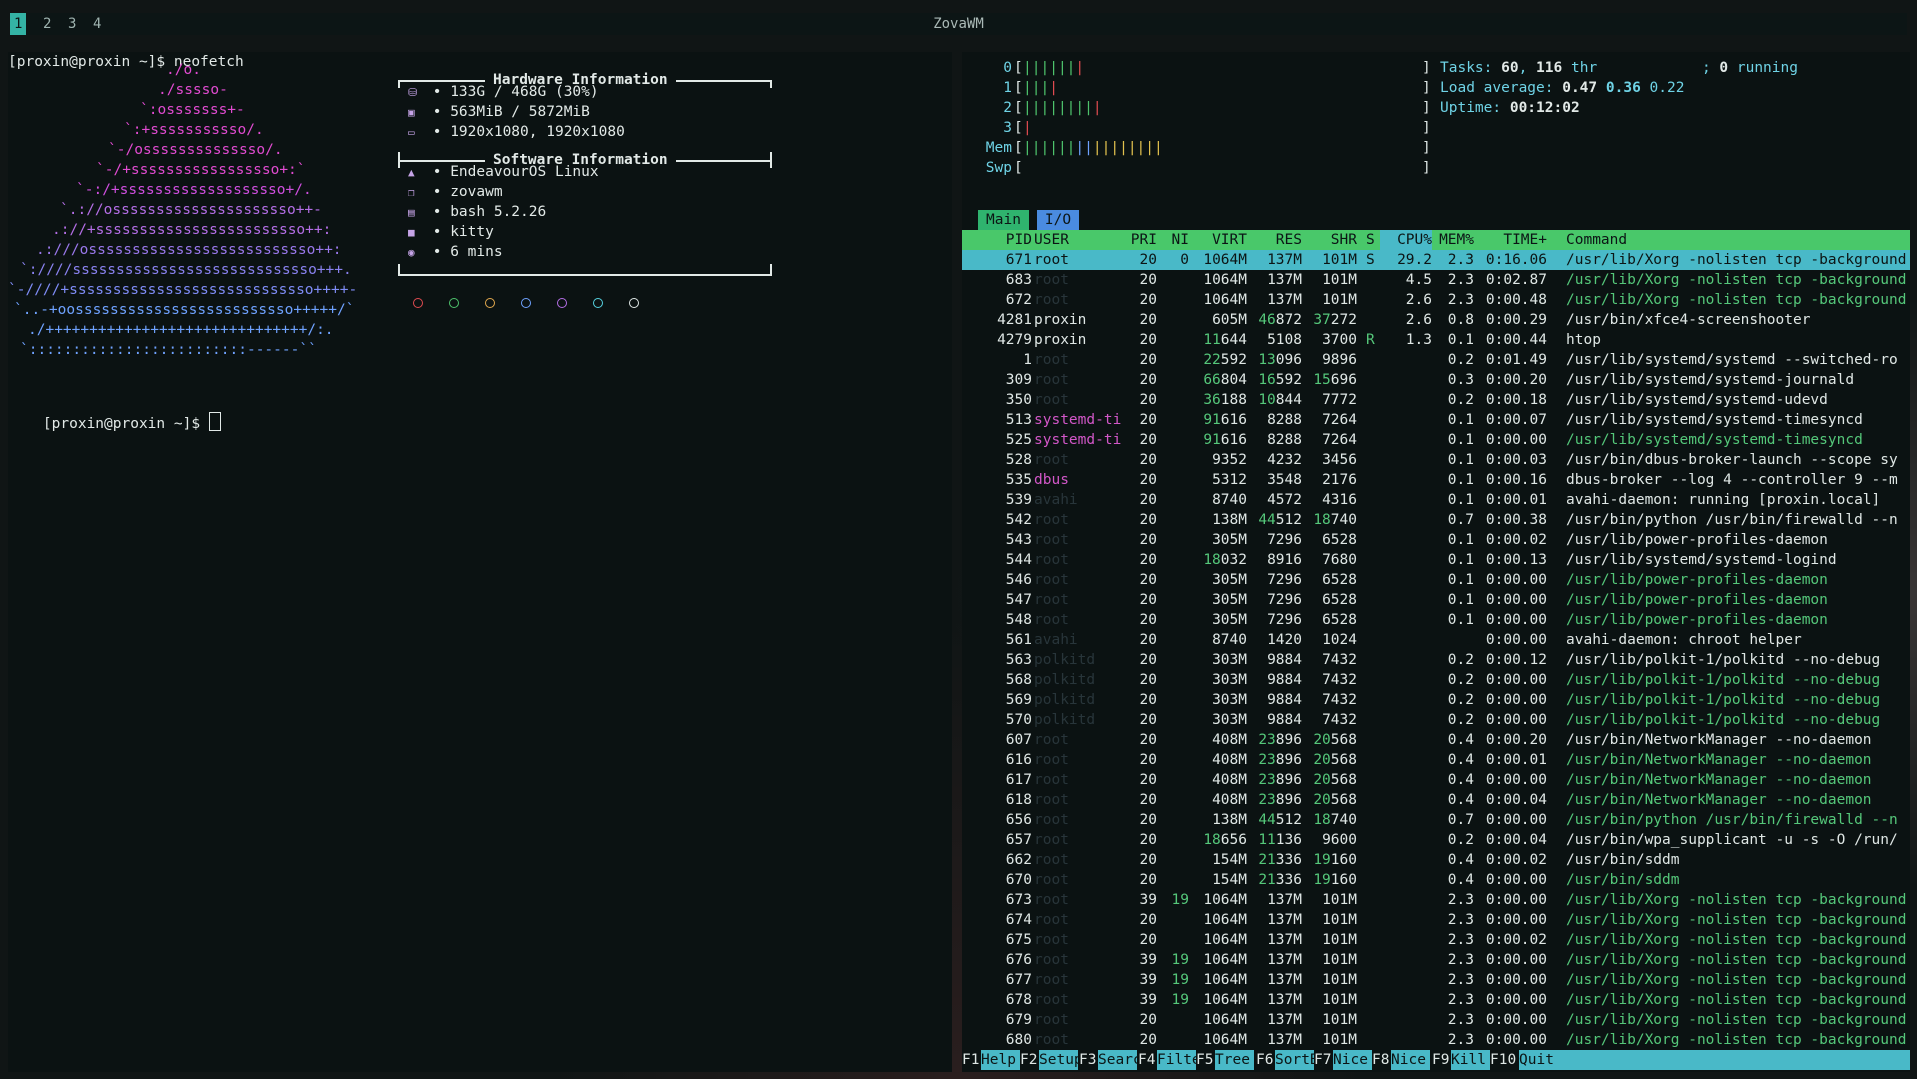  I want to click on col-ni: NI, so click(1173, 240).